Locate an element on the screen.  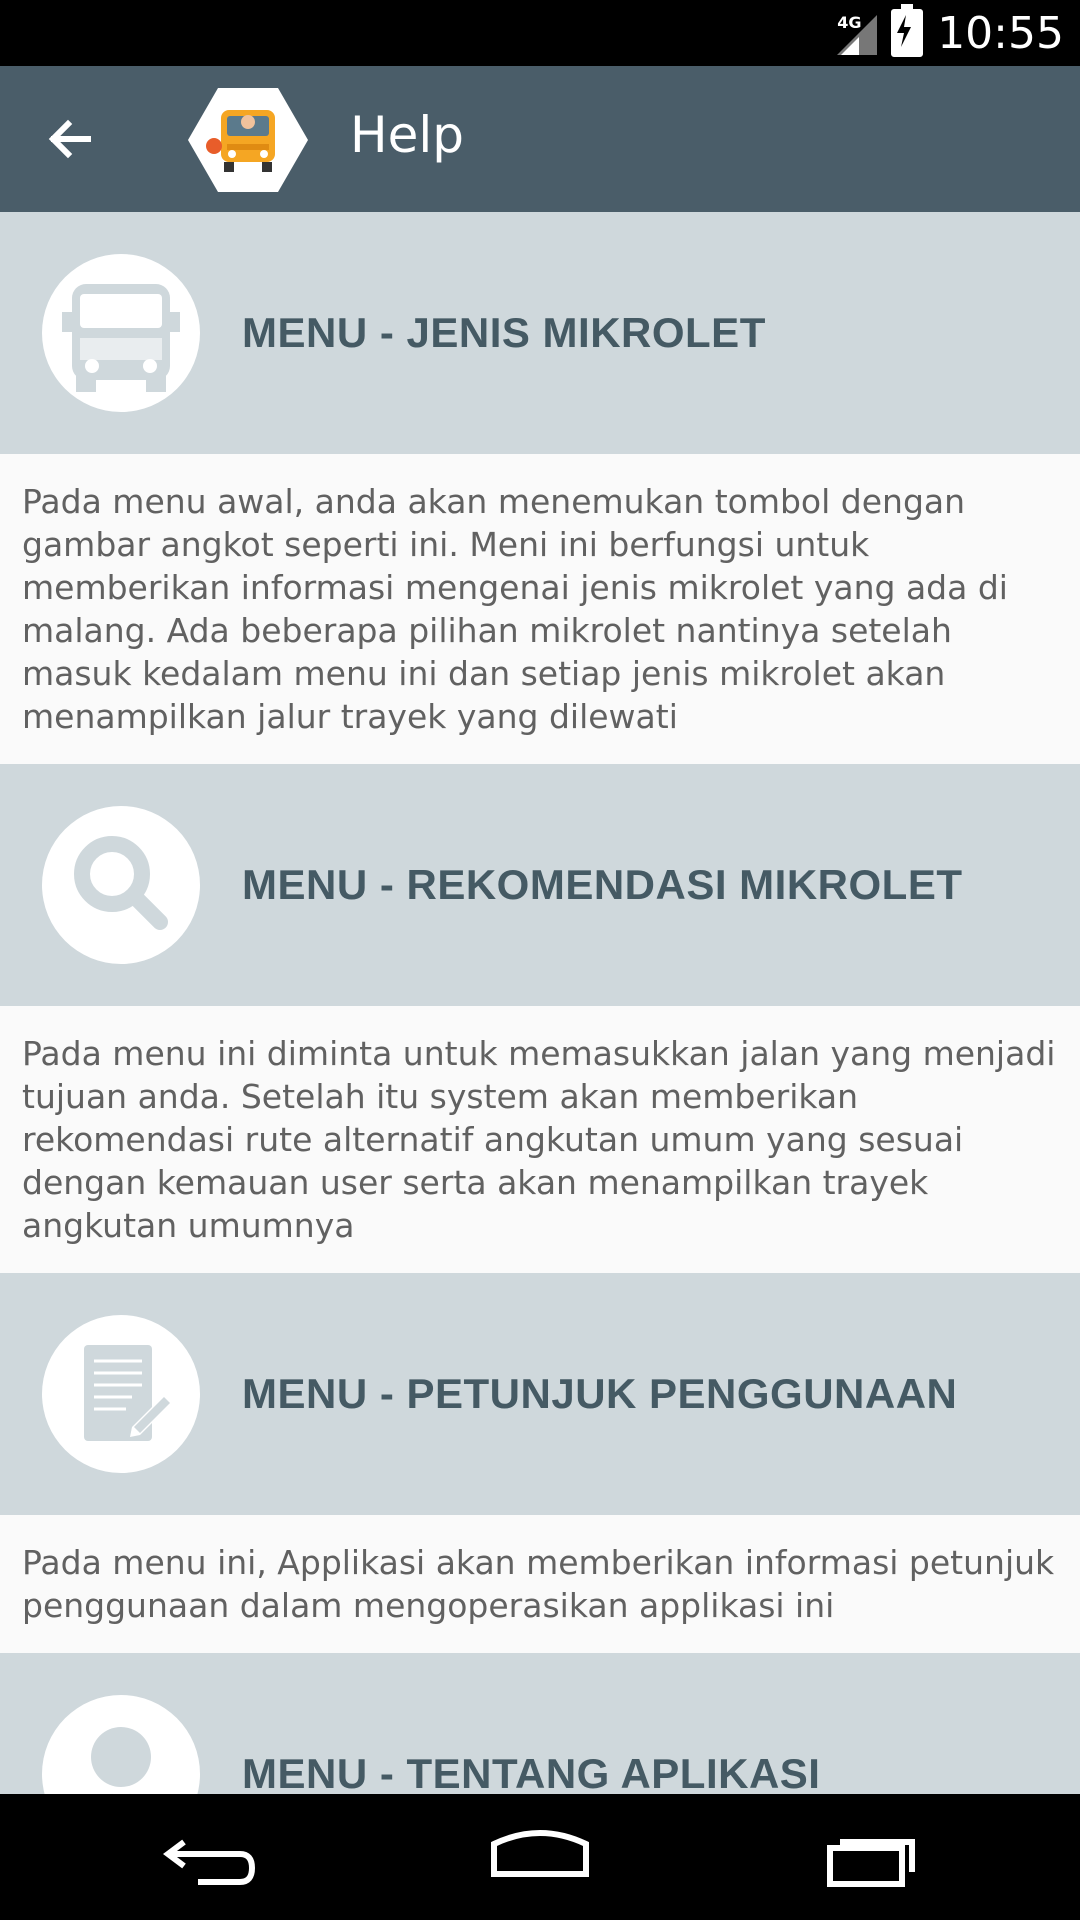
section-title: MENU - TENTANG APLIKASI is located at coordinates (531, 1772).